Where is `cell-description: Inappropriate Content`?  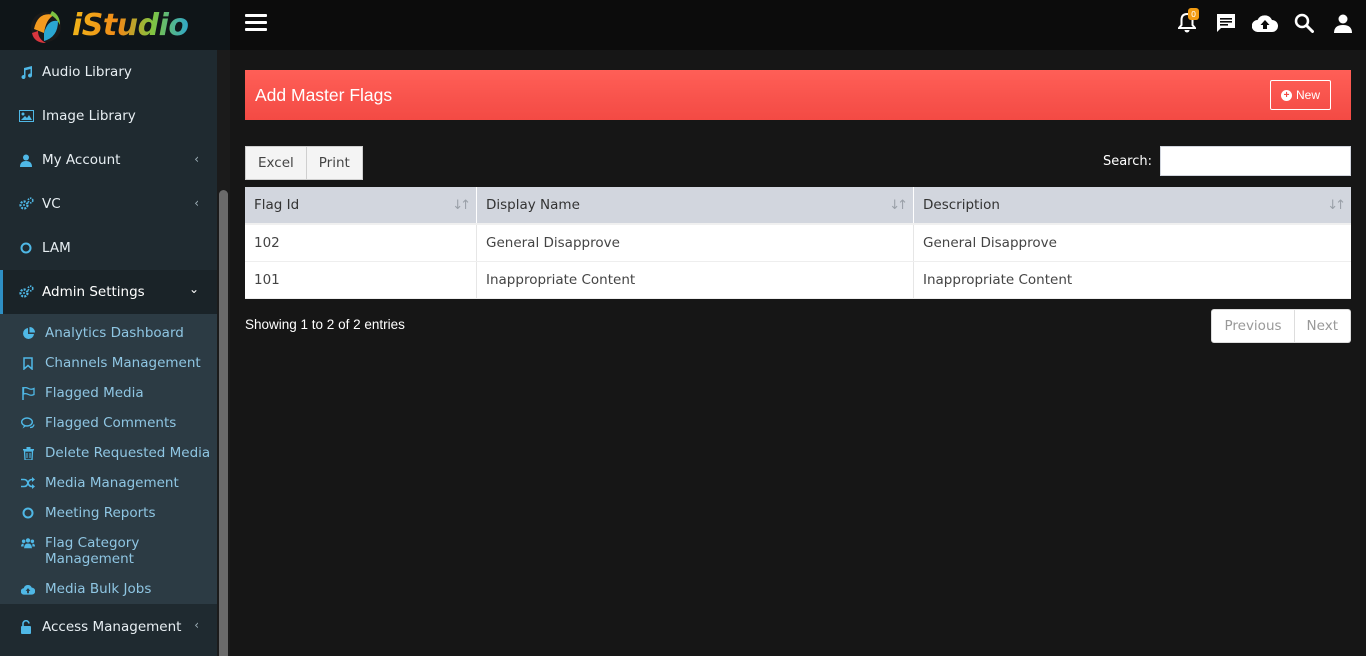
cell-description: Inappropriate Content is located at coordinates (998, 280).